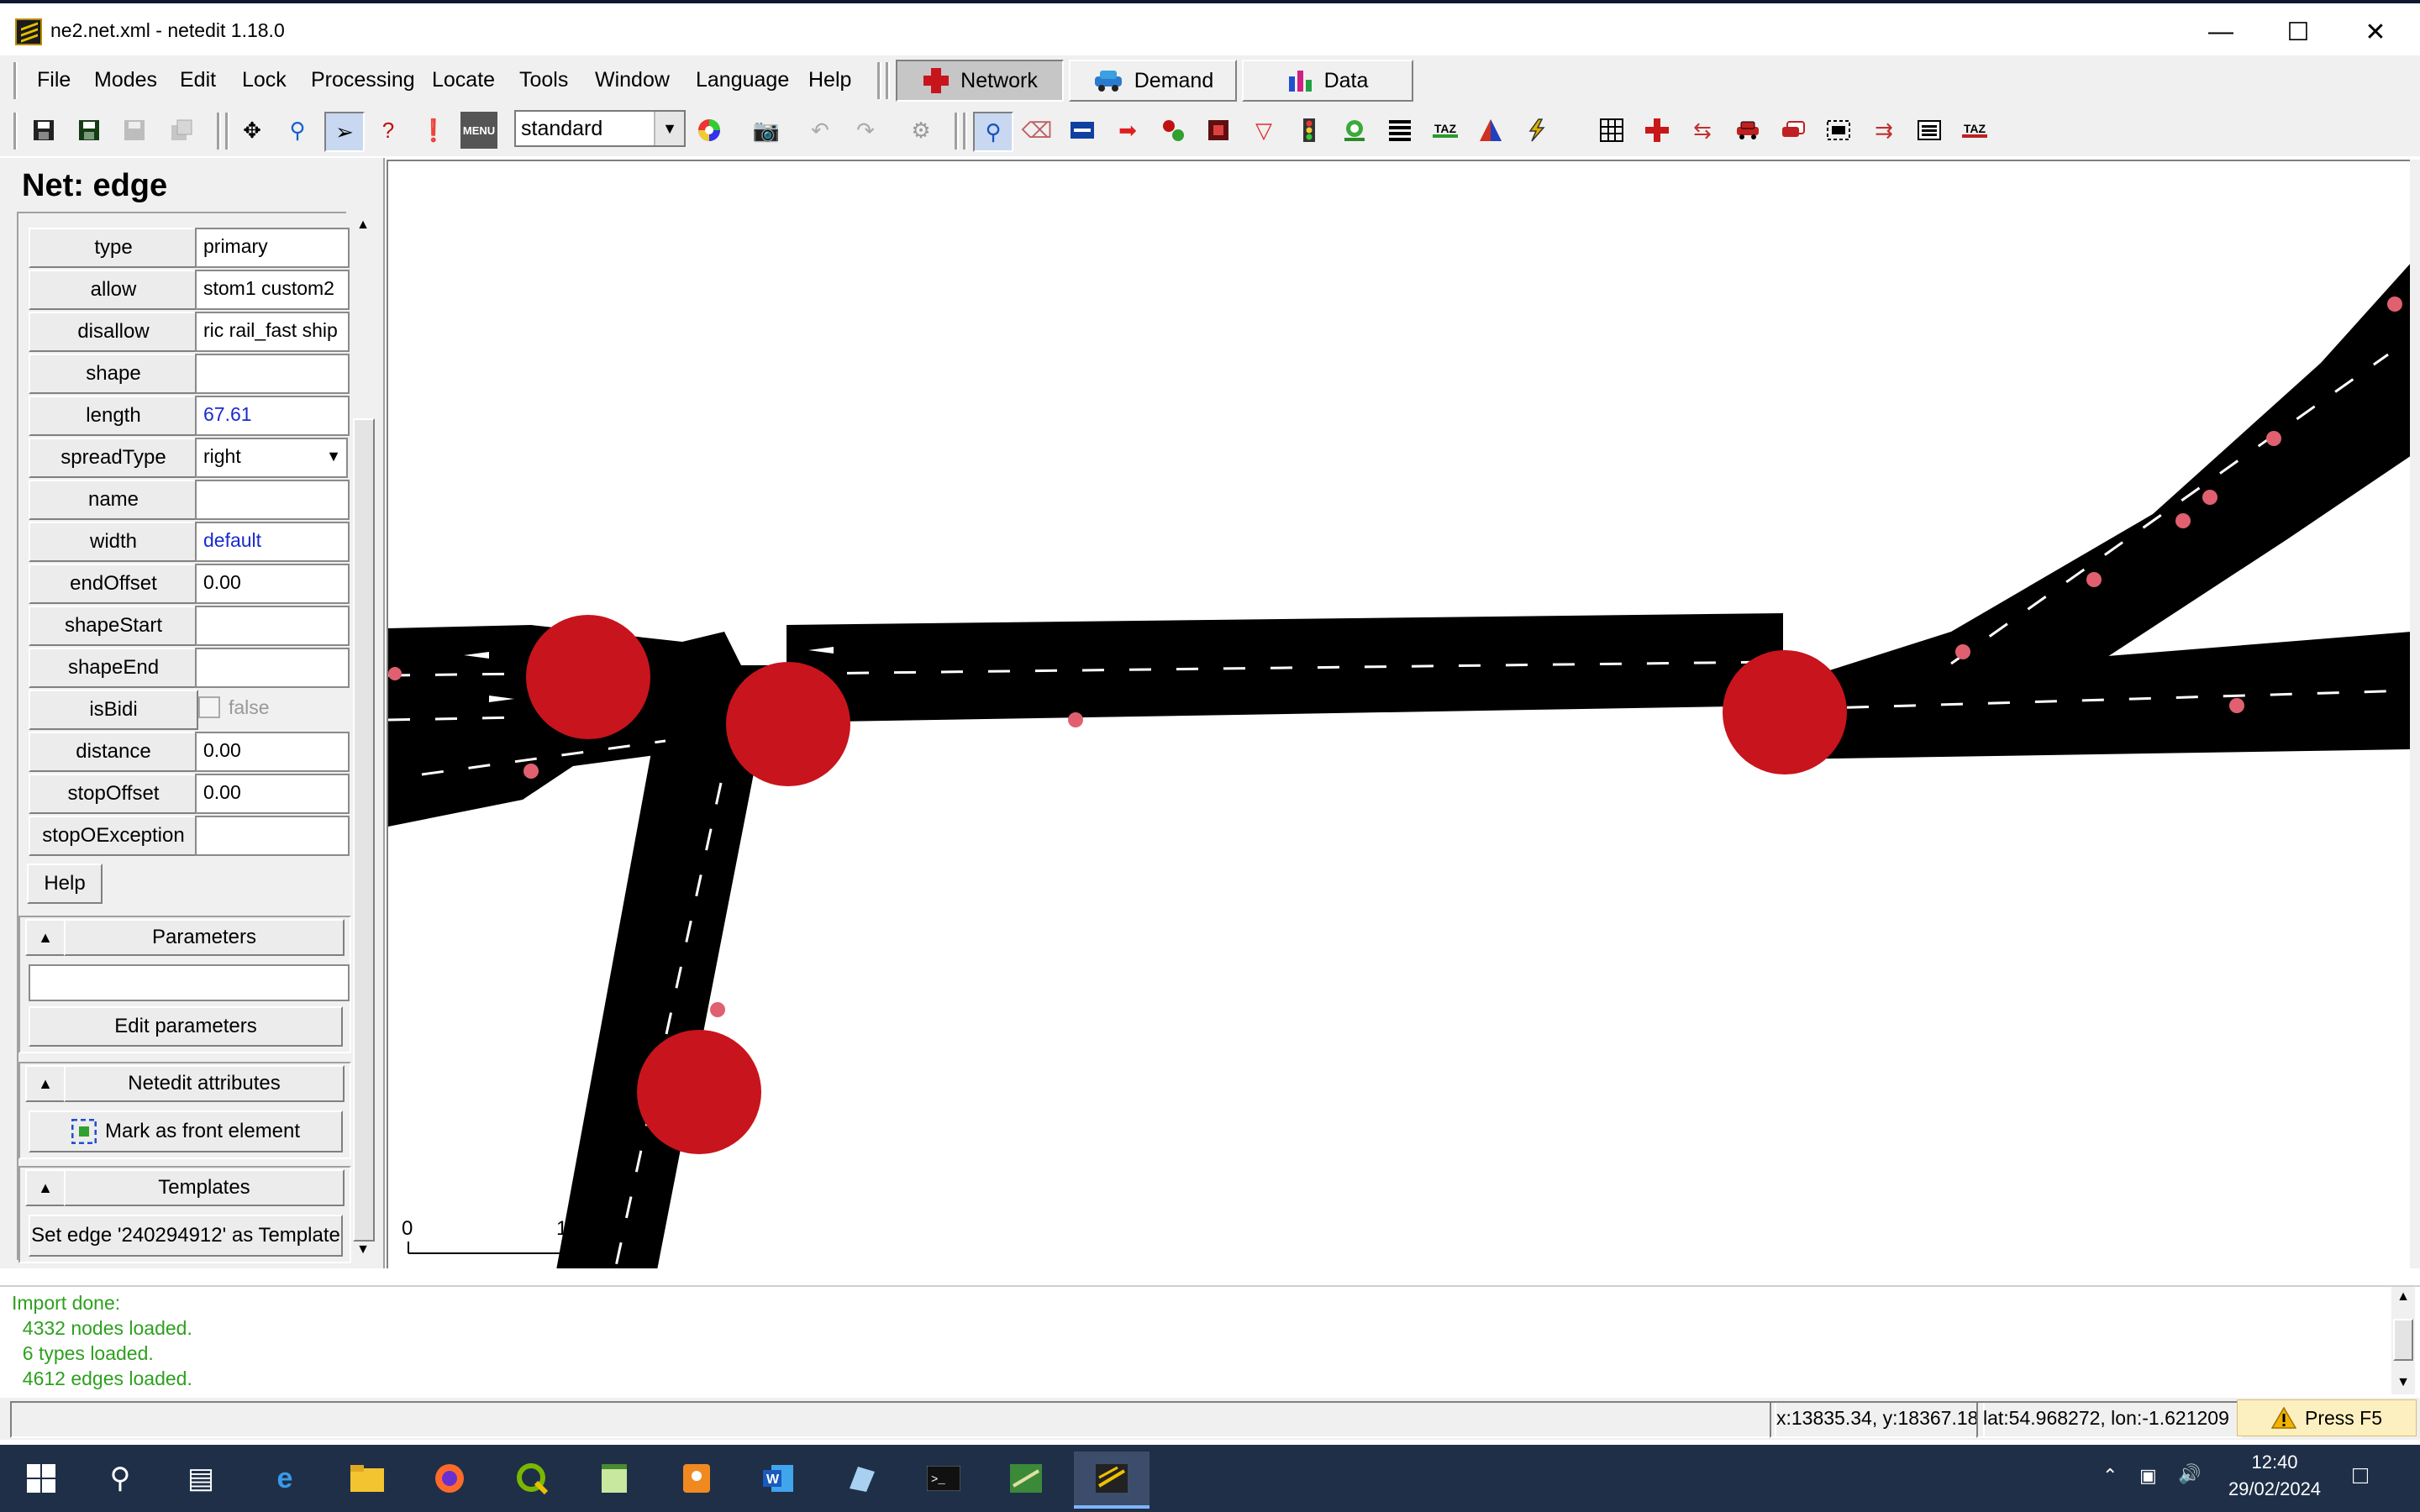 The image size is (2420, 1512). I want to click on menu-file: File, so click(54, 79).